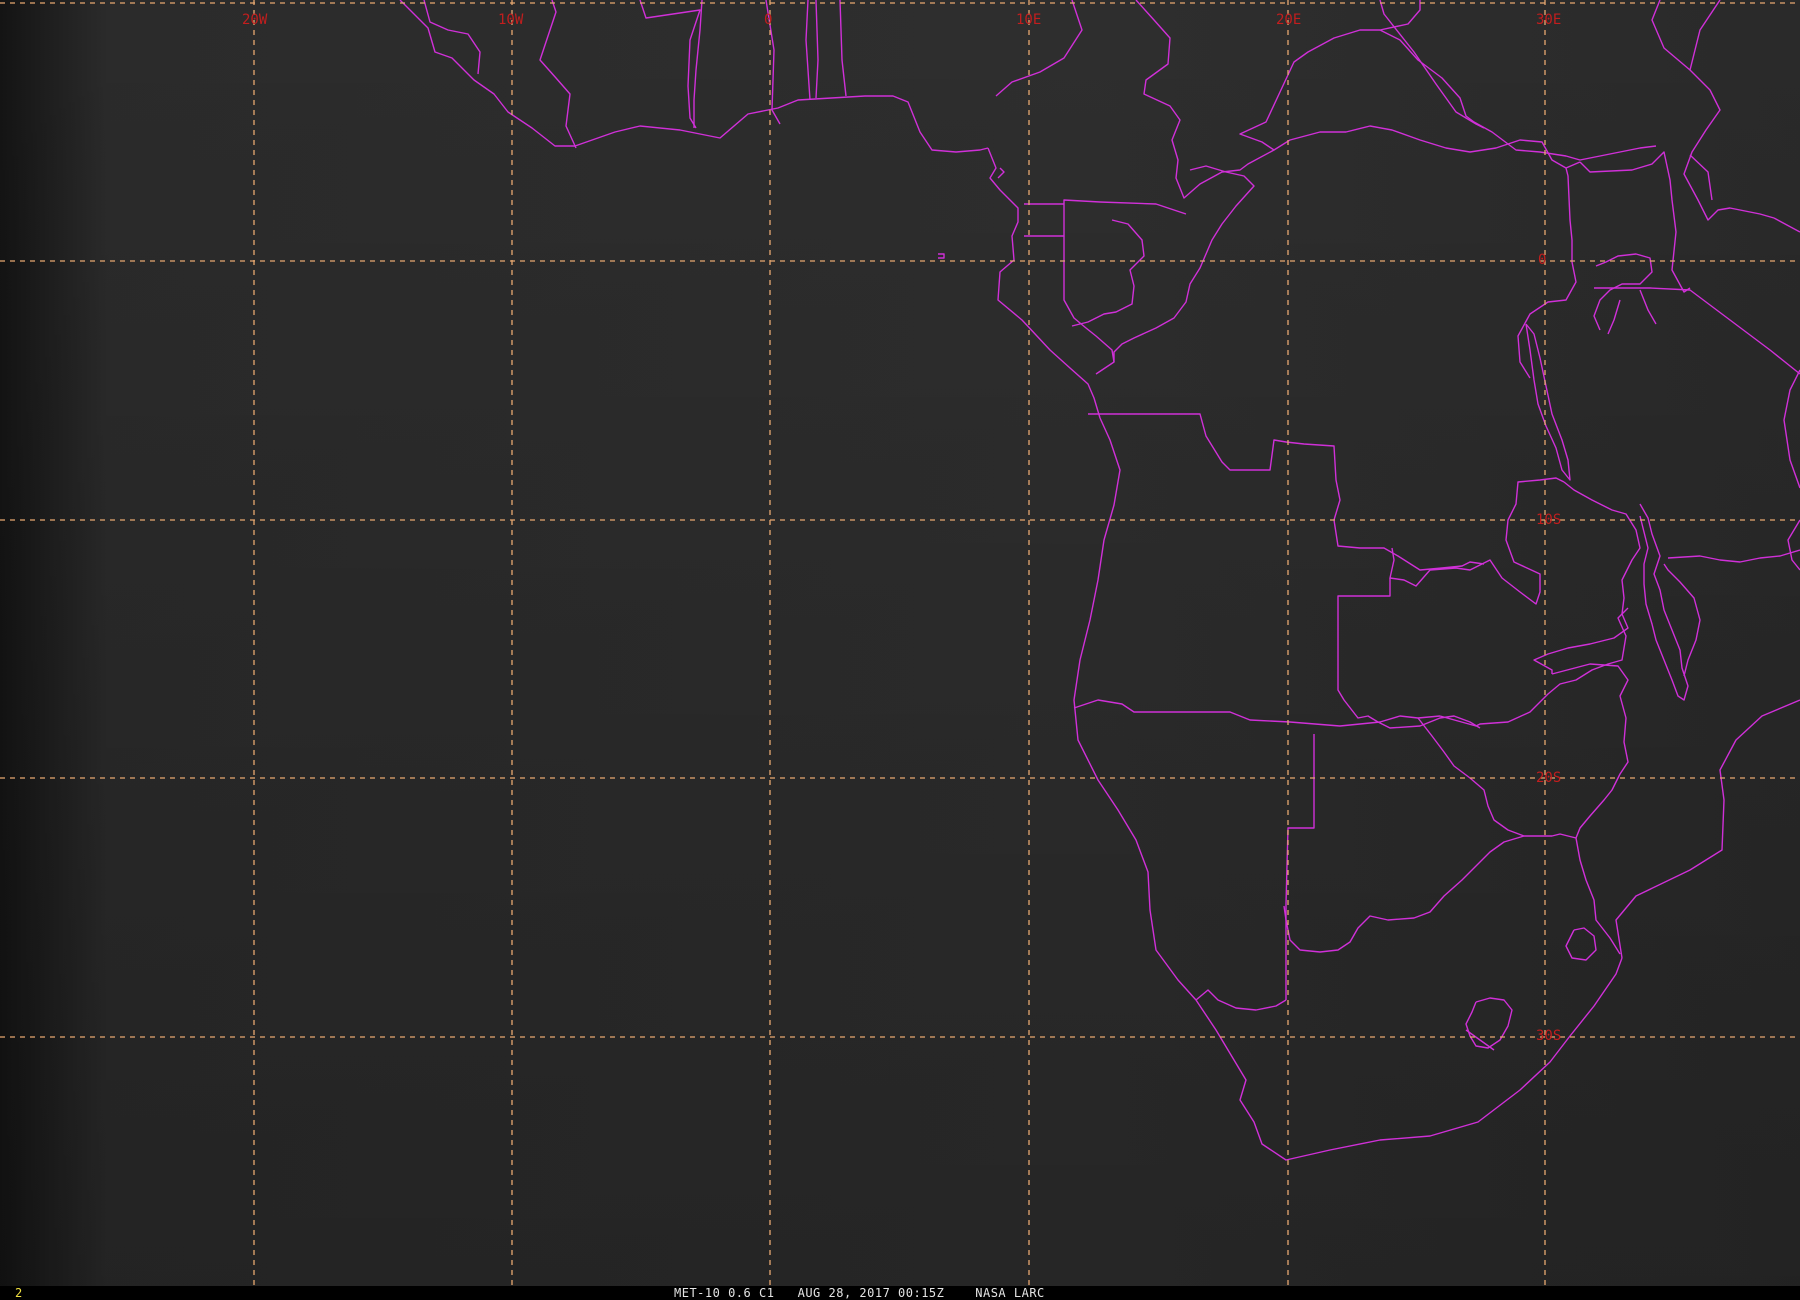  Describe the element at coordinates (1028, 20) in the screenshot. I see `lon-label-10e: 10E` at that location.